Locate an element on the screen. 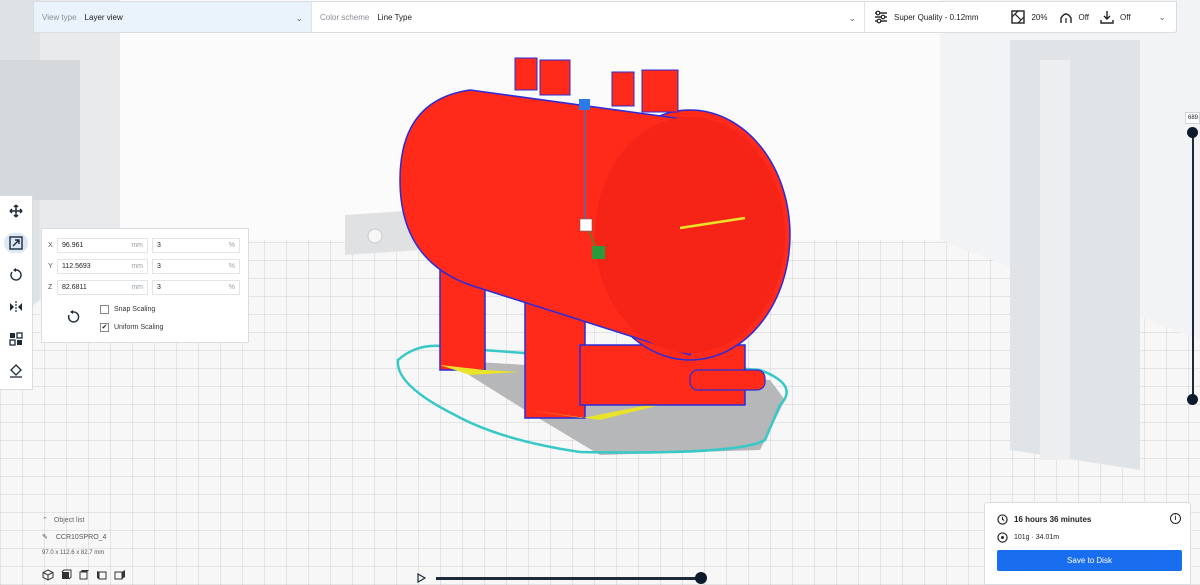 Image resolution: width=1200 pixels, height=585 pixels. adhesion-icon is located at coordinates (1107, 17).